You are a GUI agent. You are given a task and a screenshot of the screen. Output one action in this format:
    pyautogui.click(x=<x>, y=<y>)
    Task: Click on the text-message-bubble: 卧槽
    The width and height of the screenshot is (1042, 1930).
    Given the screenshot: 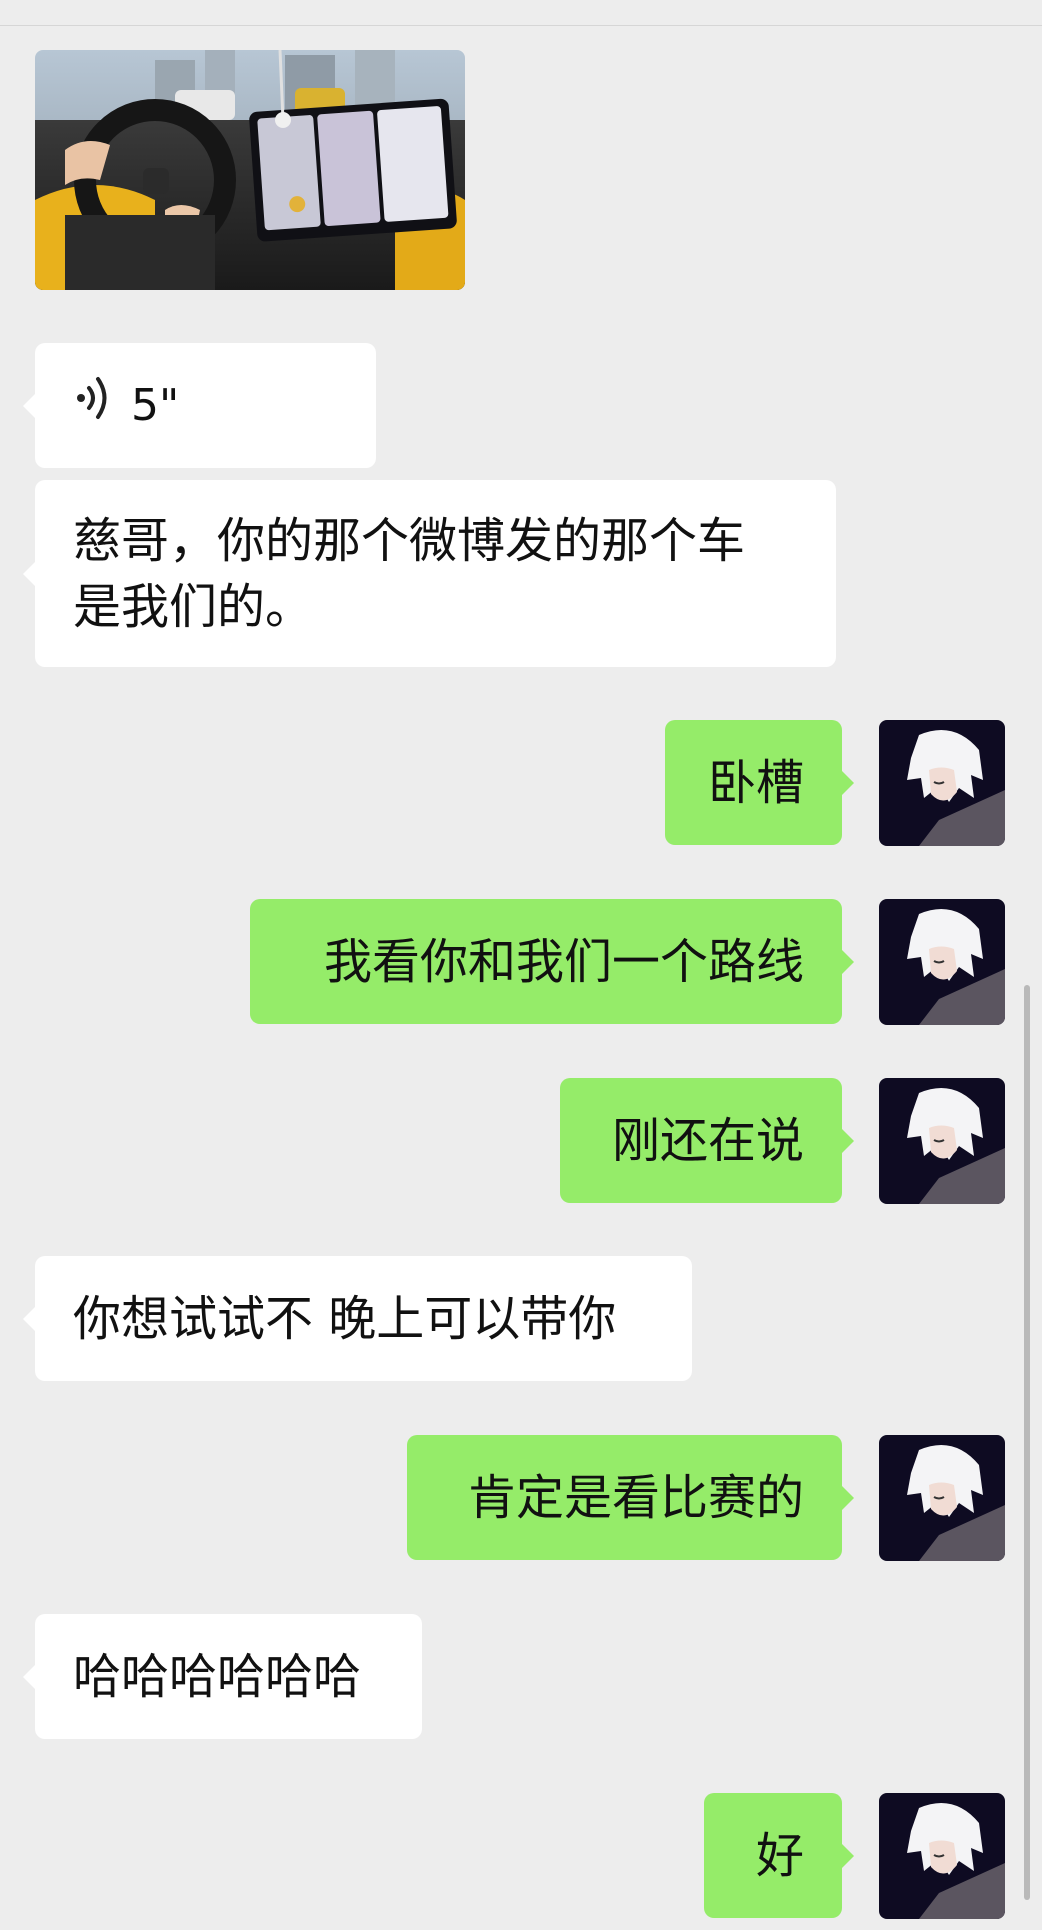 What is the action you would take?
    pyautogui.click(x=759, y=782)
    